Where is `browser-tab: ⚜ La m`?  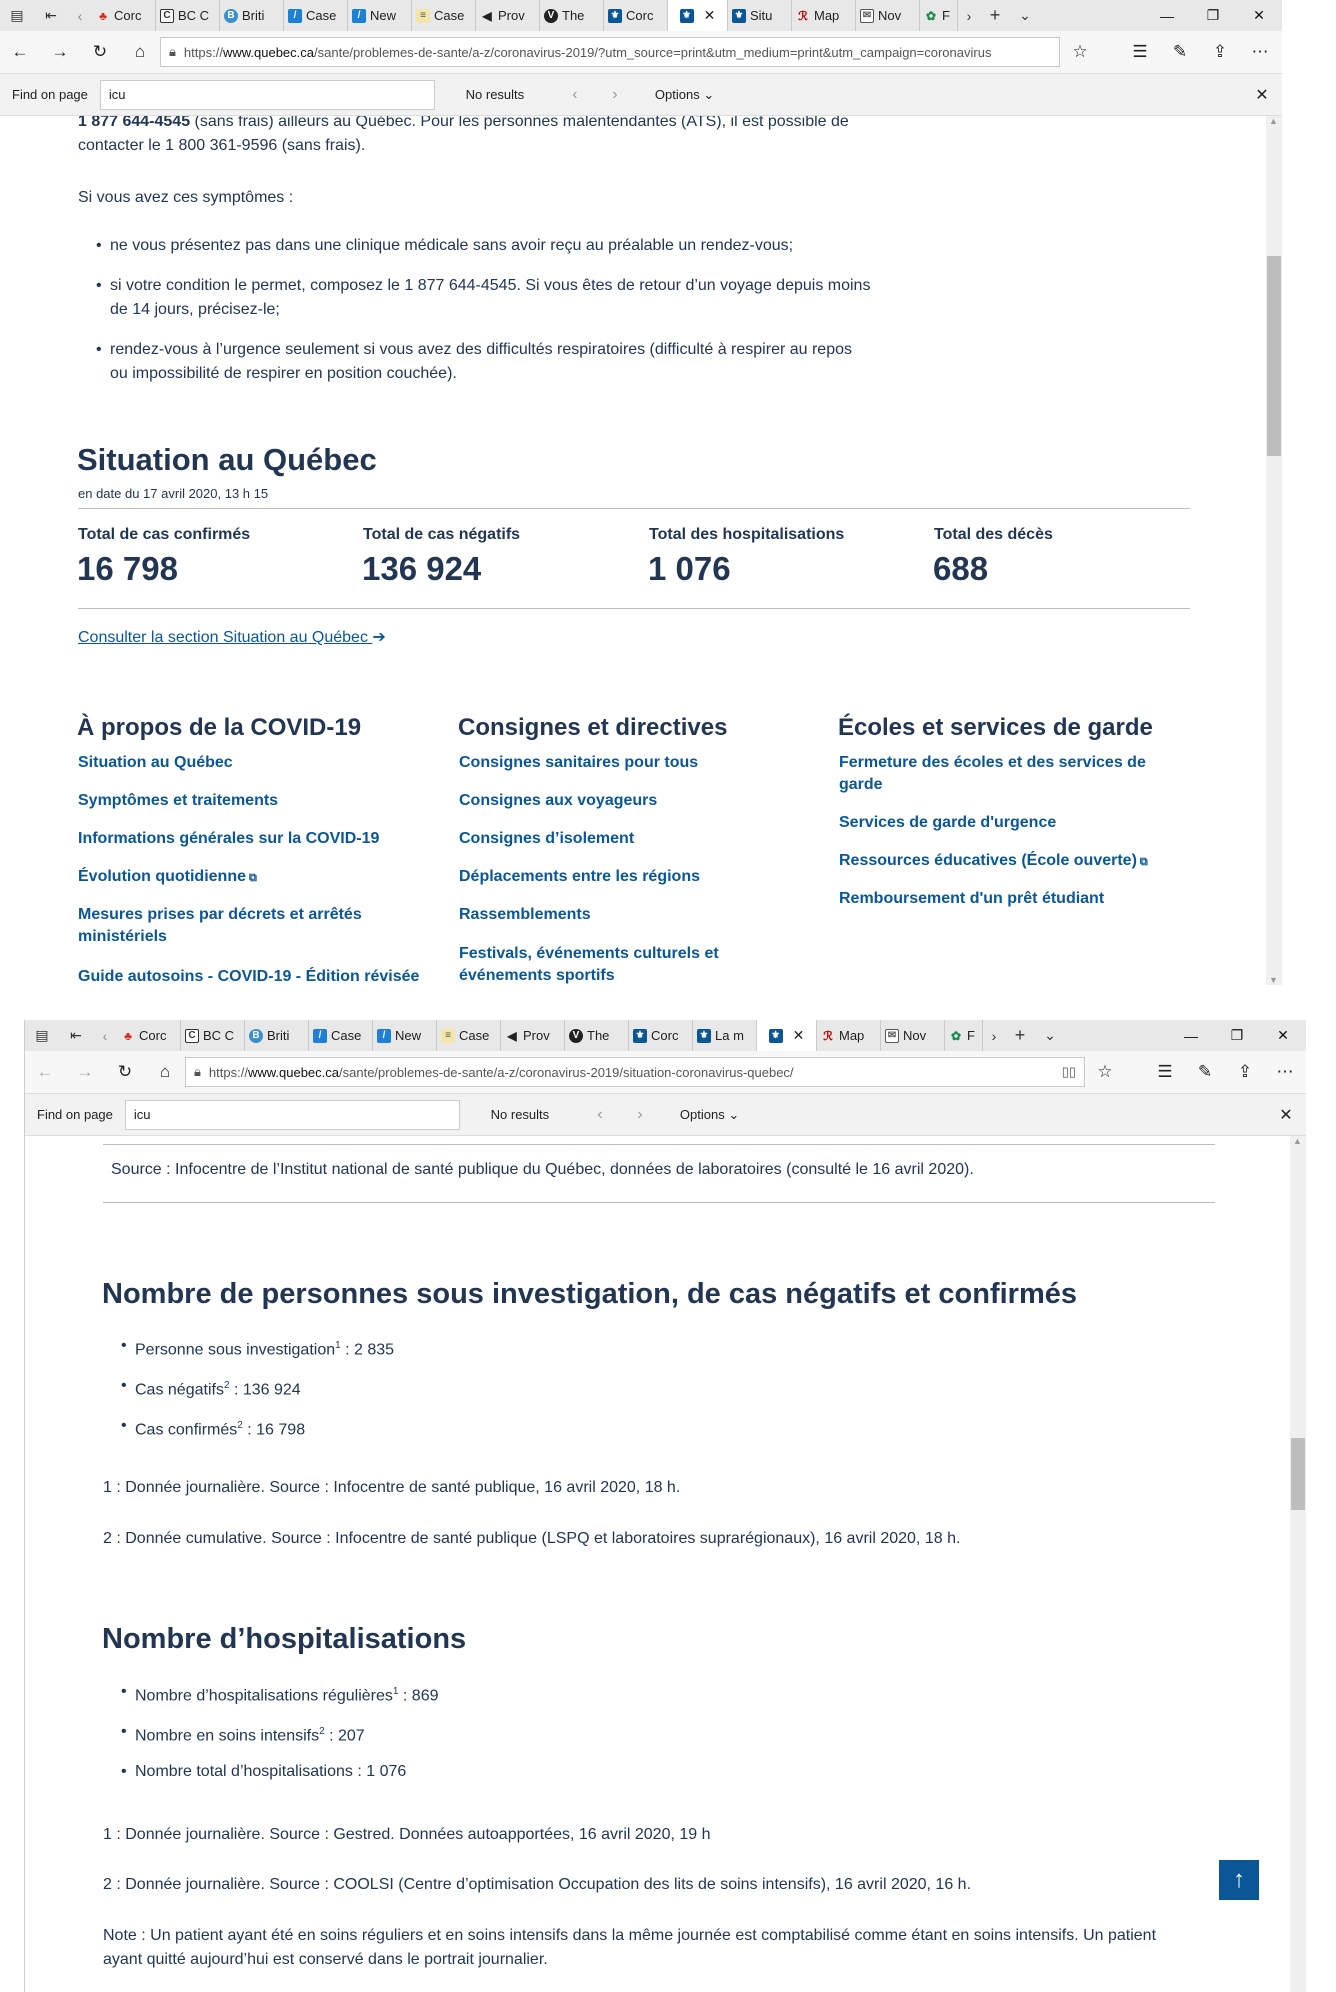 browser-tab: ⚜ La m is located at coordinates (725, 1035).